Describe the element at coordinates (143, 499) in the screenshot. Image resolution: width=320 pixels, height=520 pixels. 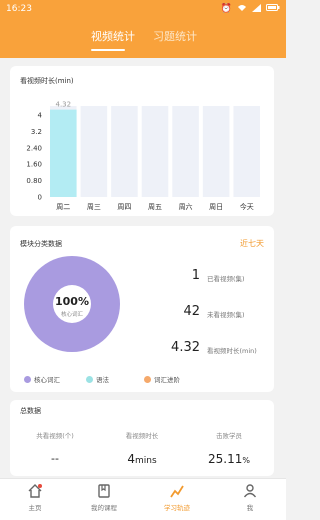
I see `bottom-nav: 主页 我的课程 学习轨迹 我` at that location.